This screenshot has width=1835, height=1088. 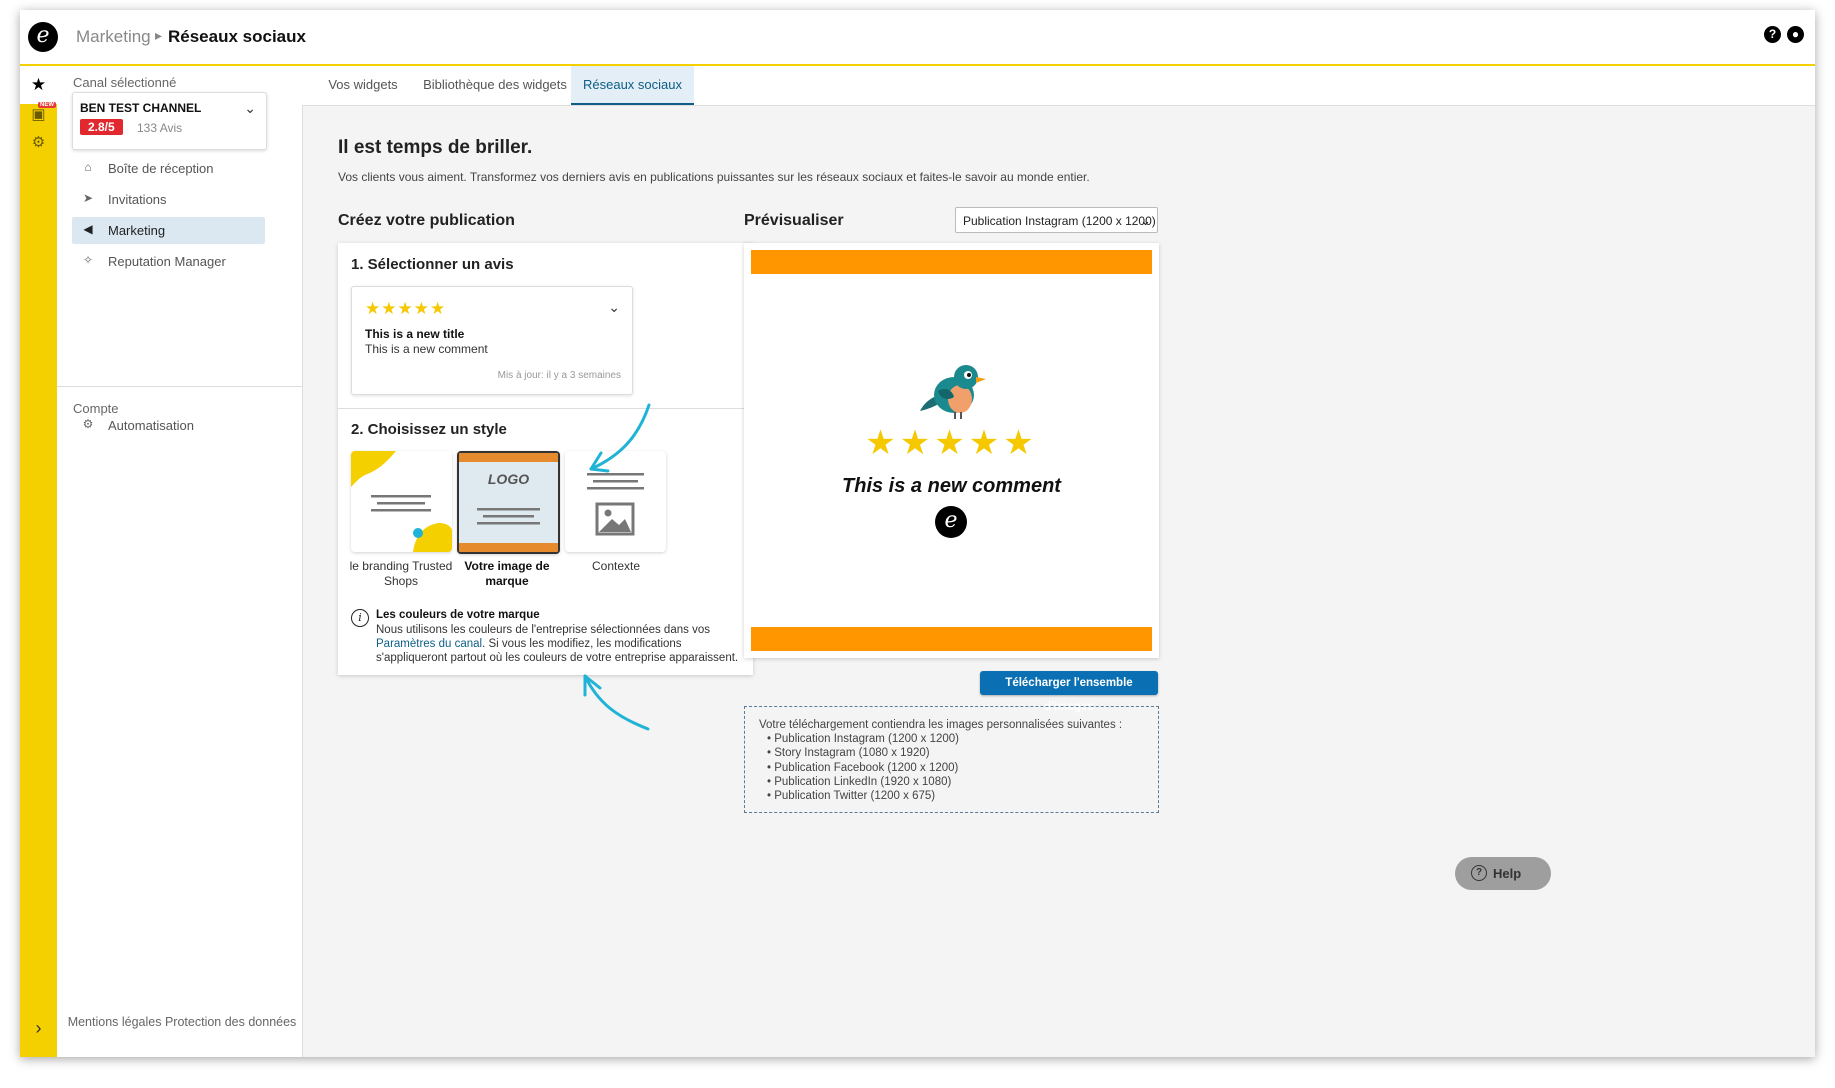 I want to click on help-button: ? Help, so click(x=1503, y=873).